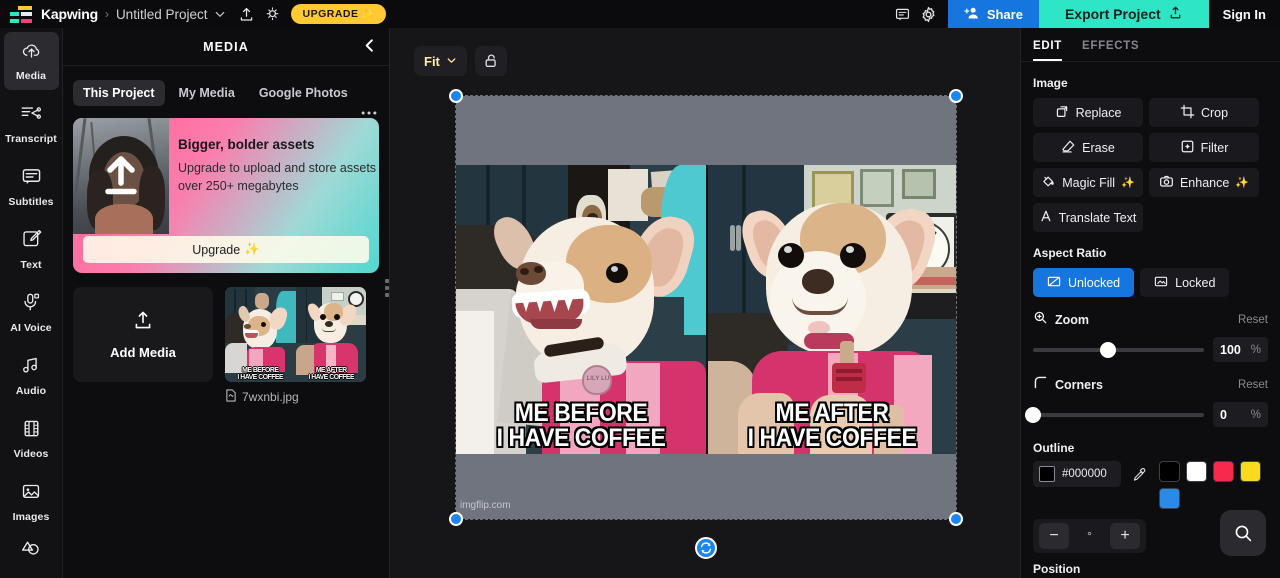 This screenshot has width=1280, height=578. What do you see at coordinates (1047, 50) in the screenshot?
I see `tab-edit: EDIT` at bounding box center [1047, 50].